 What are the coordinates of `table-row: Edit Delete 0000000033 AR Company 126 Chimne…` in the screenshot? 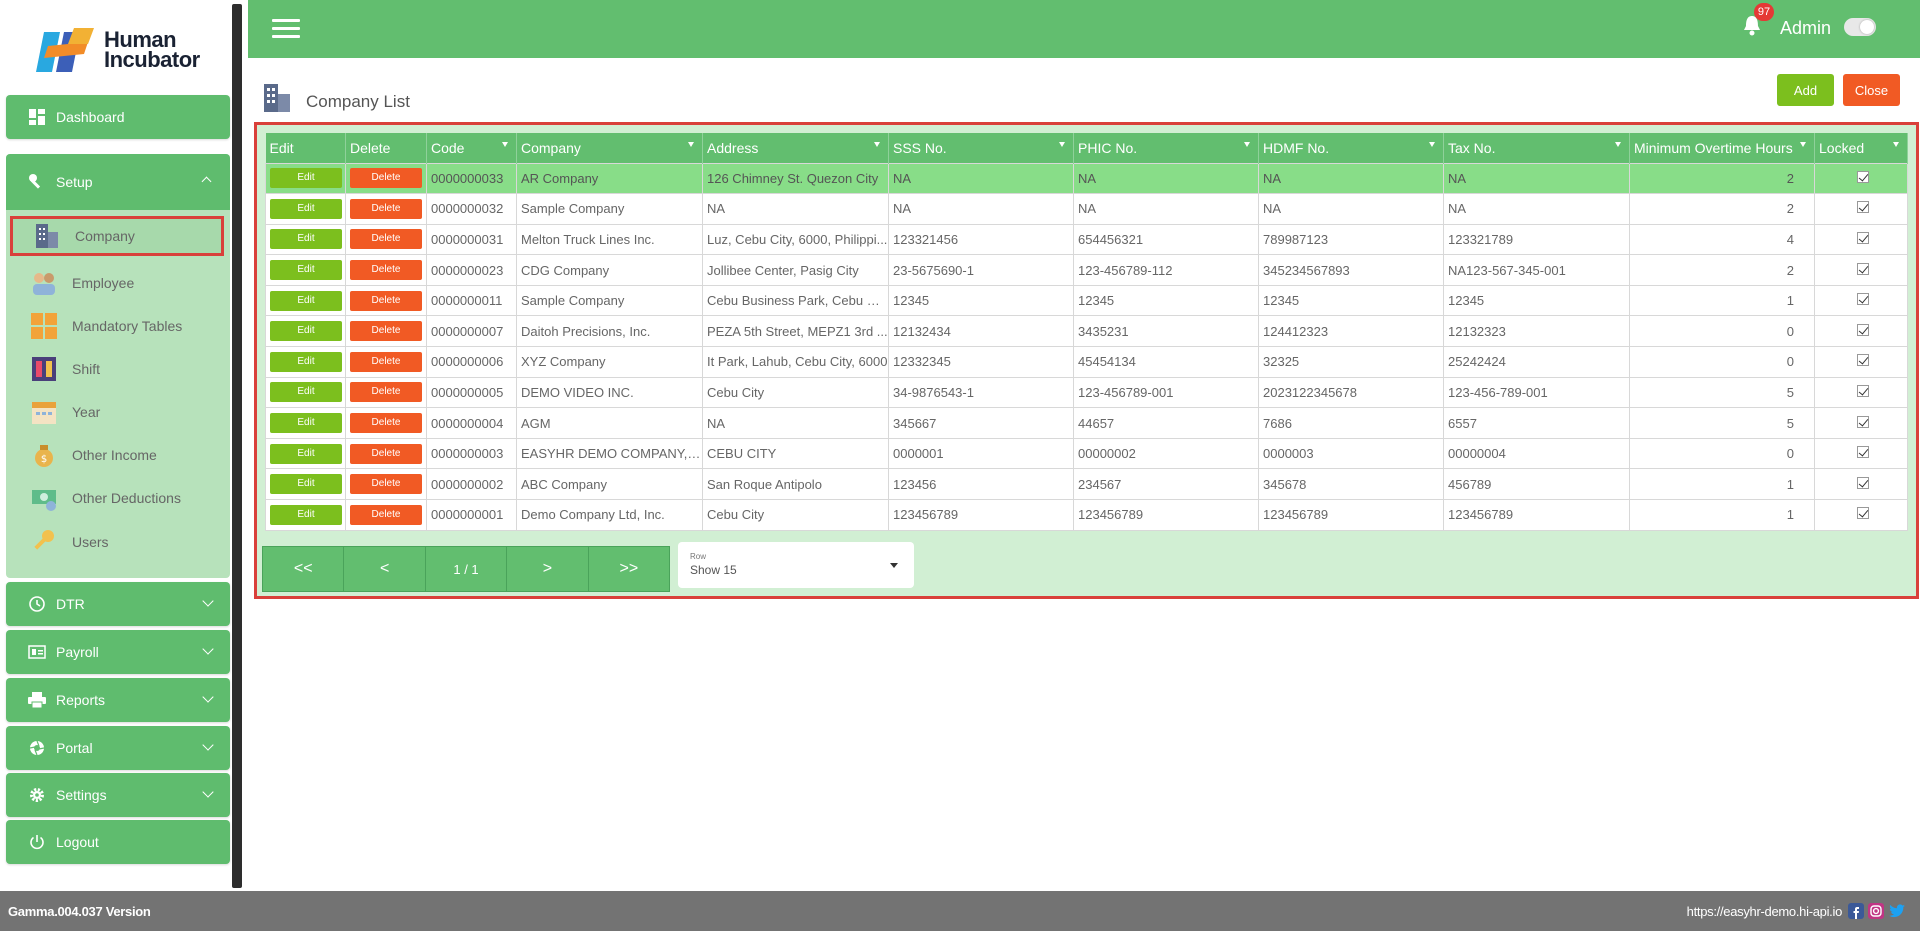 It's located at (1086, 178).